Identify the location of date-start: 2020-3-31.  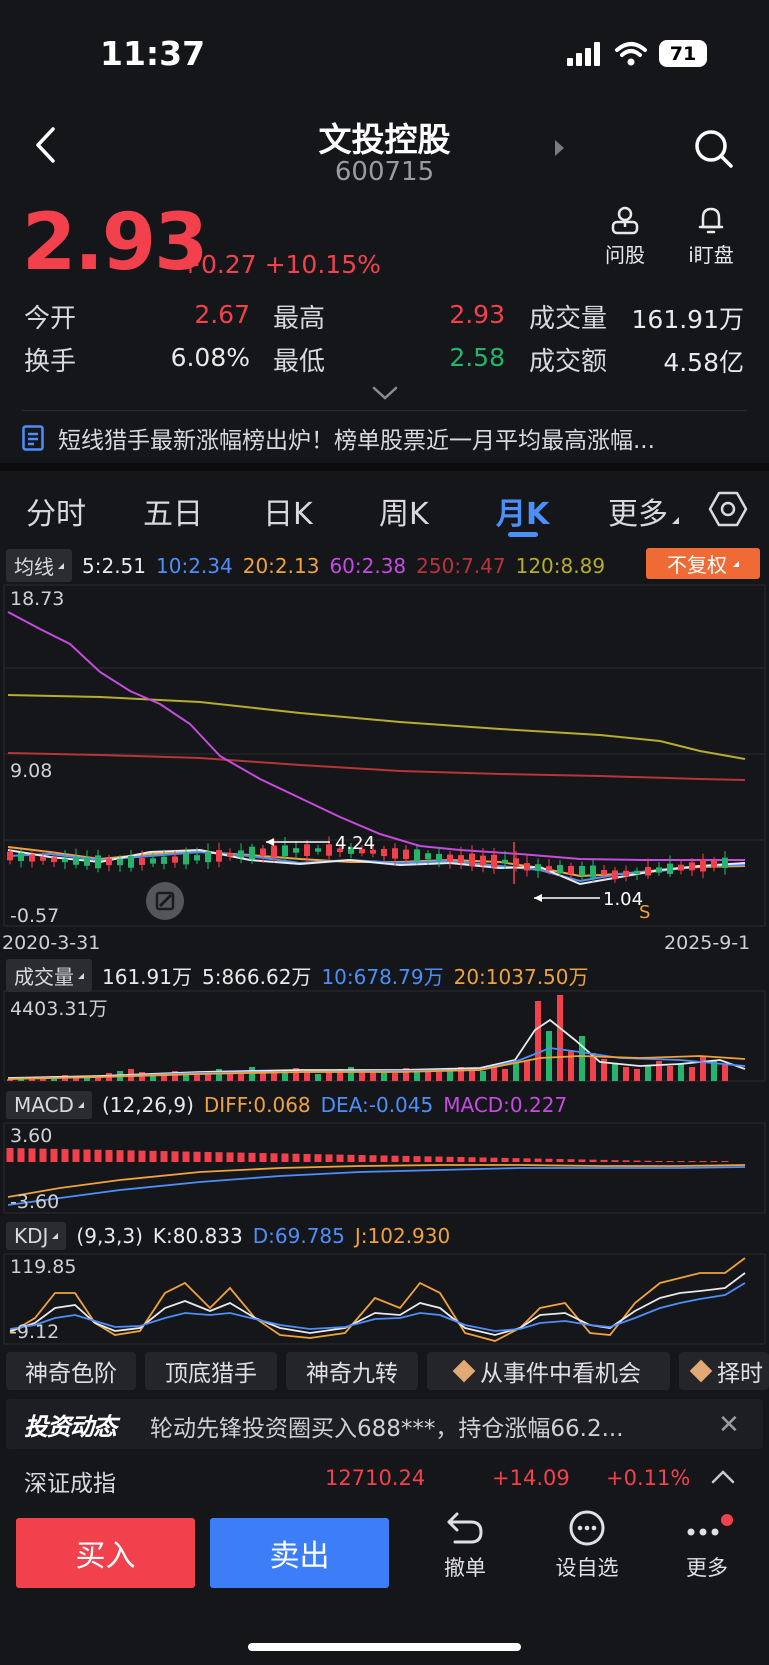
(51, 943).